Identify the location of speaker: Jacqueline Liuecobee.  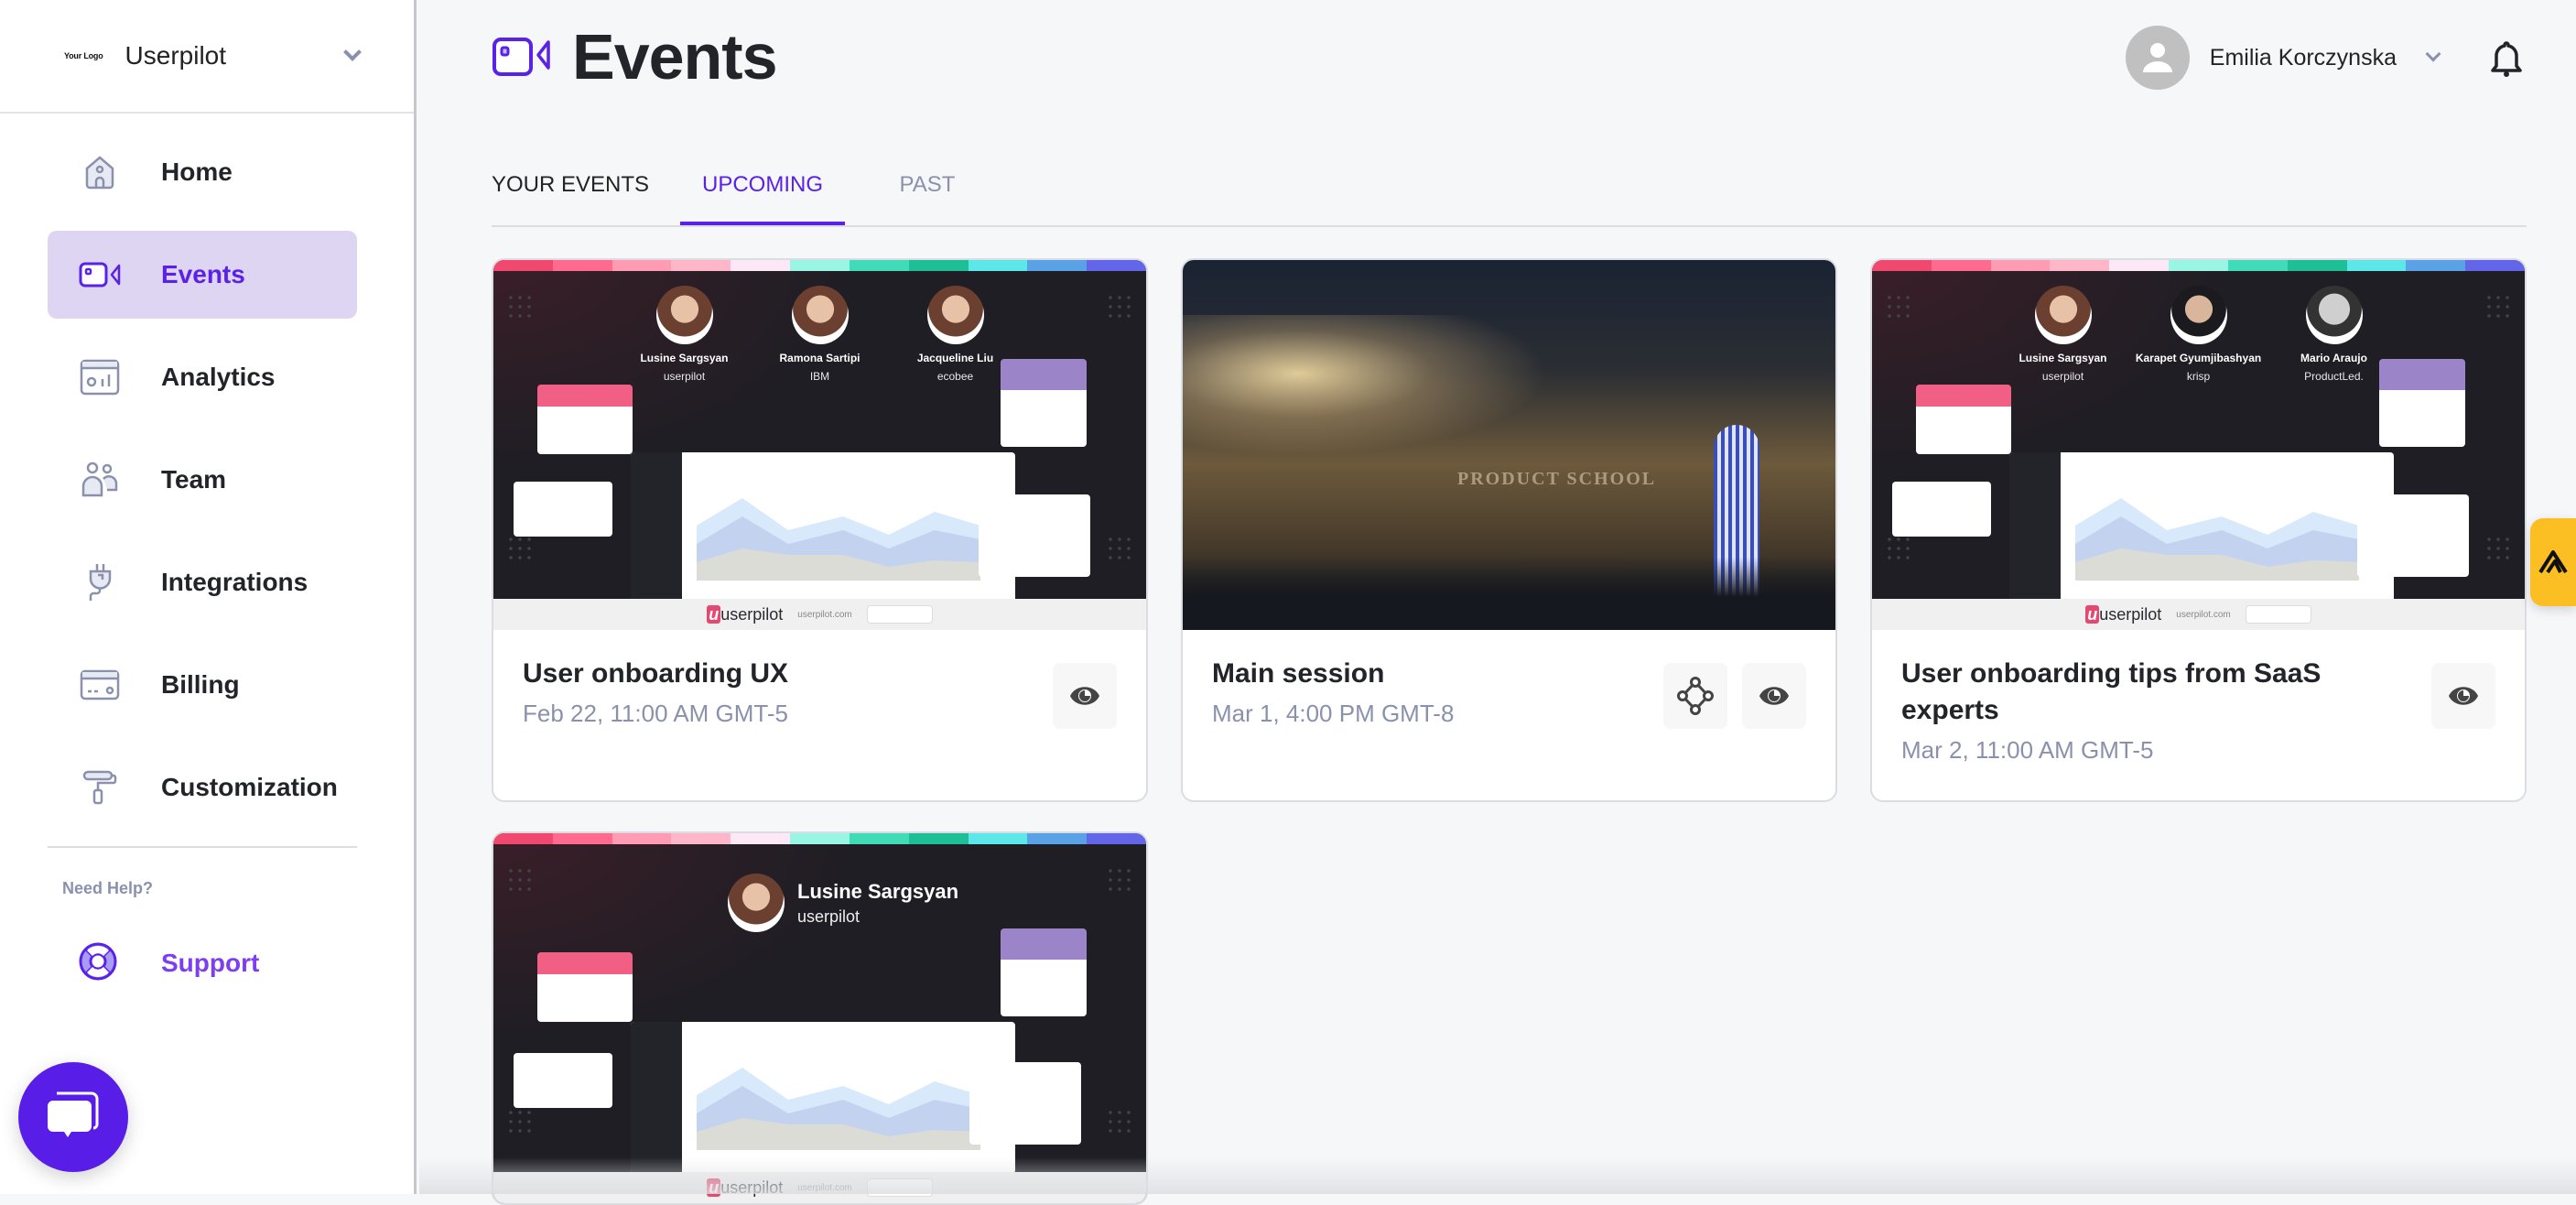
(956, 334).